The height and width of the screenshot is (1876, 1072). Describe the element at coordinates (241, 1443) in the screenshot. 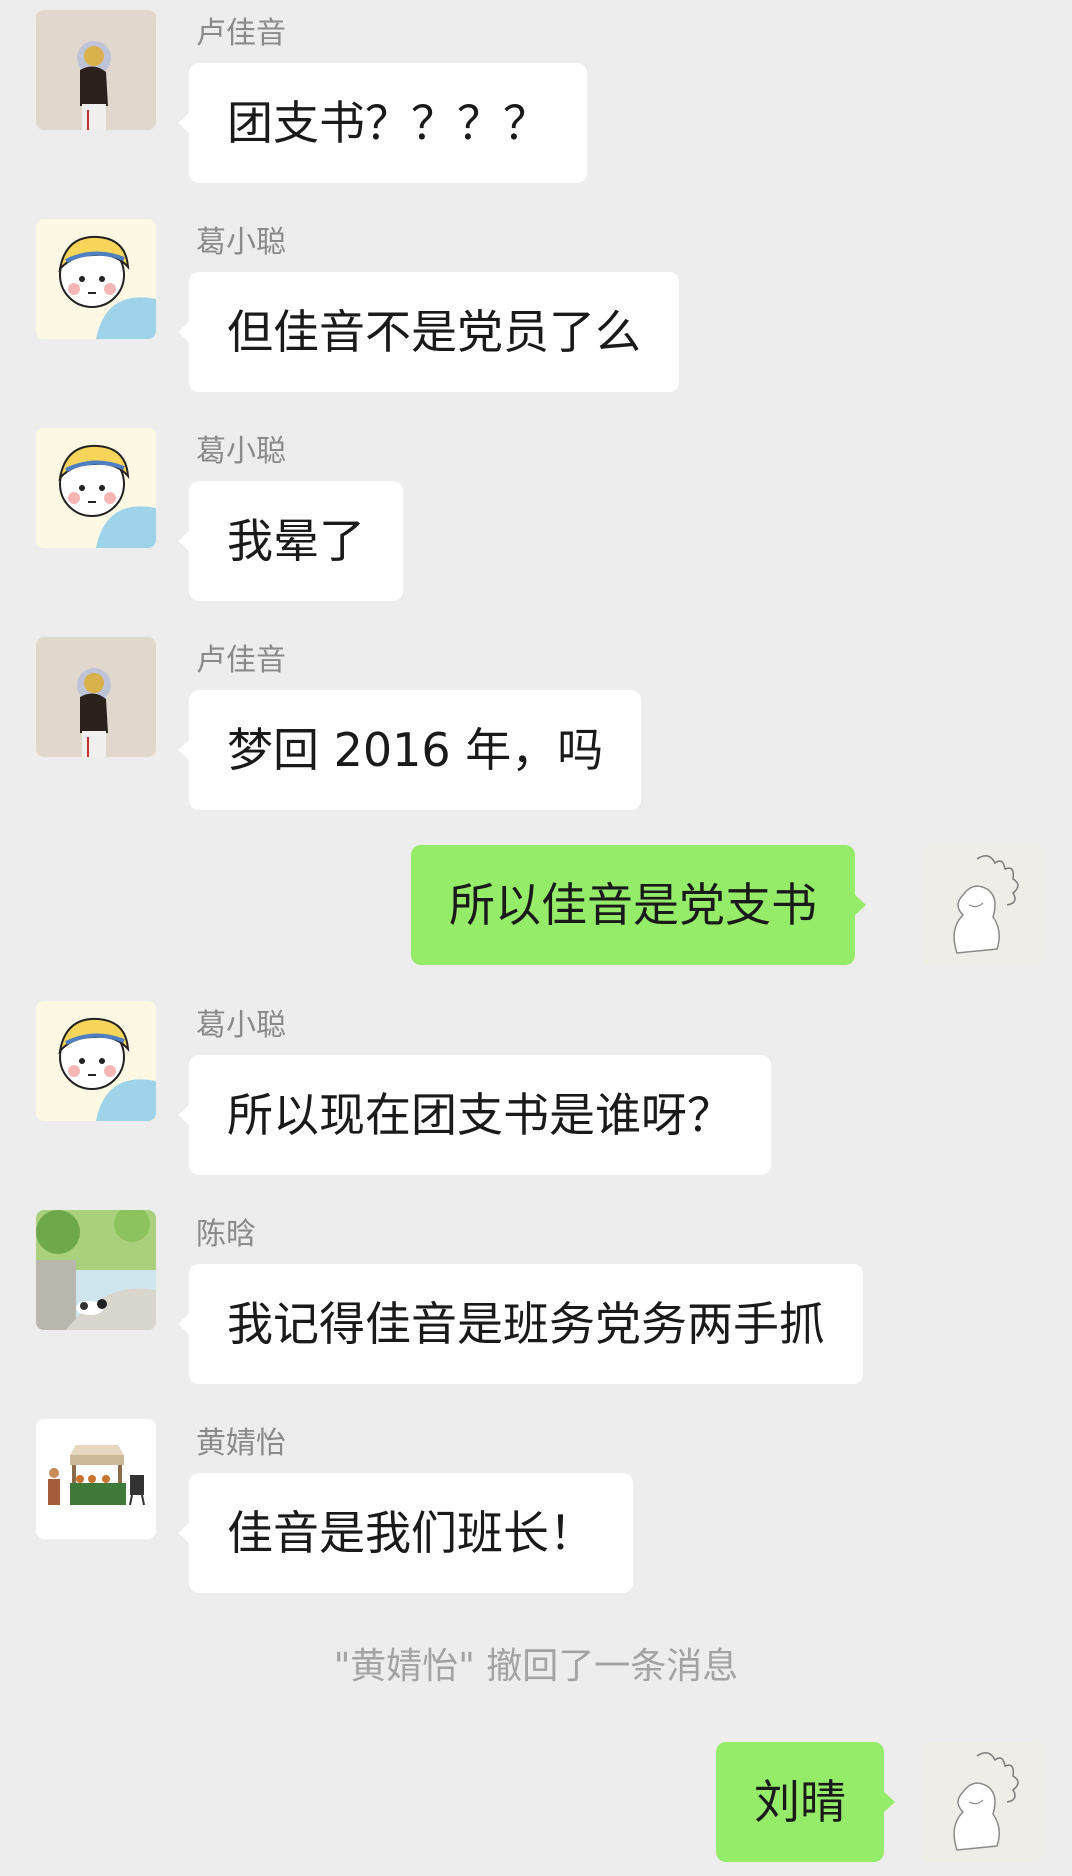

I see `sender-name: 黄婧怡` at that location.